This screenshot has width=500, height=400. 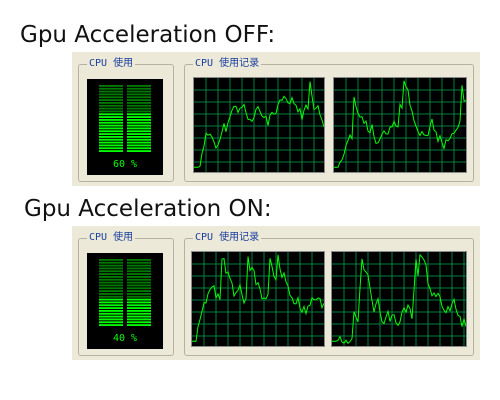 I want to click on section-title-off: Gpu Acceleration OFF:, so click(x=148, y=35).